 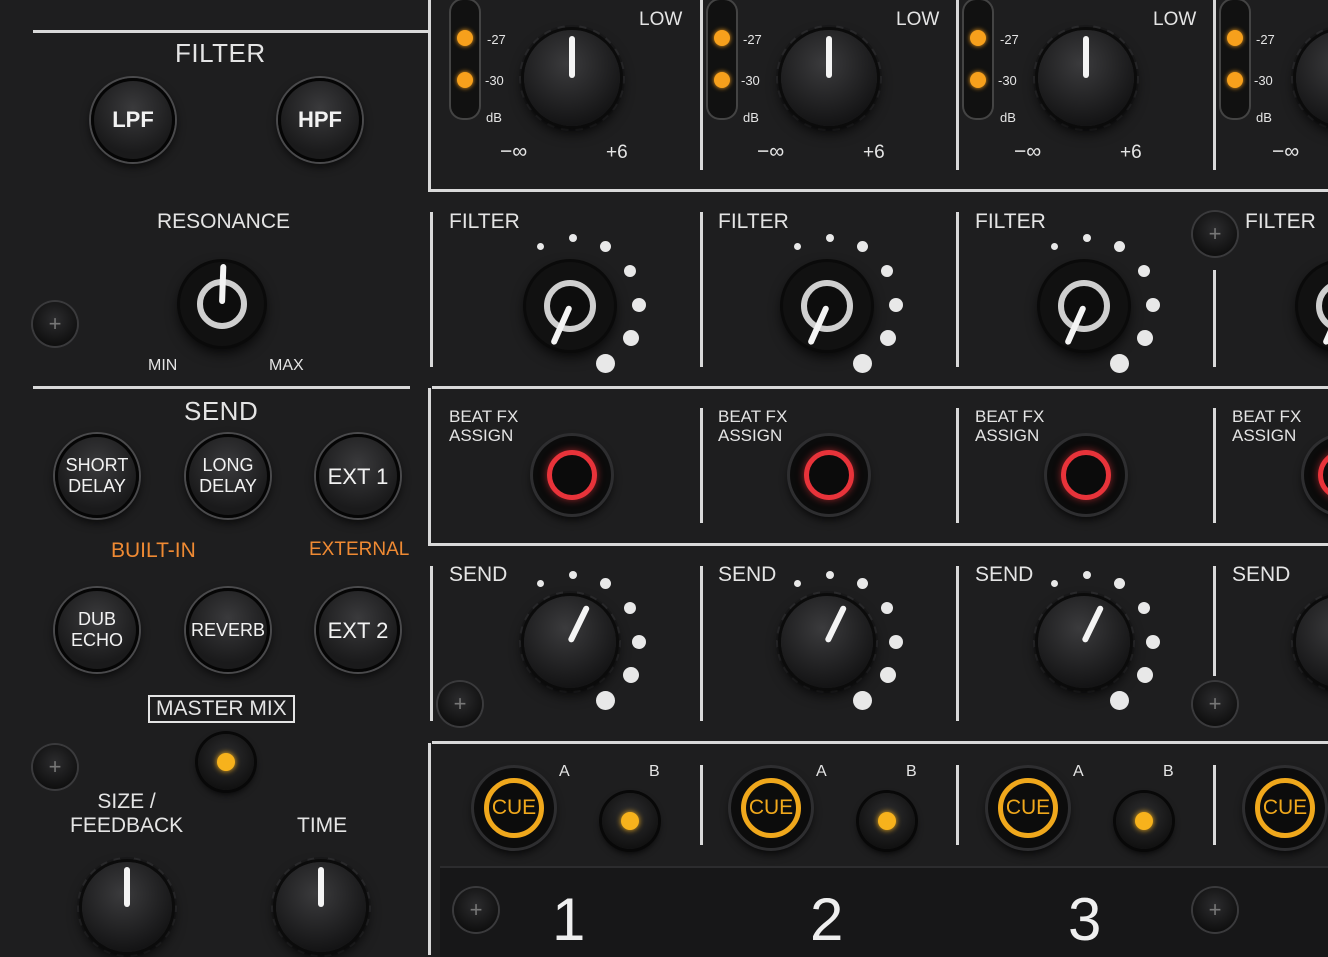 I want to click on master-mix-label: MASTER MIX, so click(x=221, y=709).